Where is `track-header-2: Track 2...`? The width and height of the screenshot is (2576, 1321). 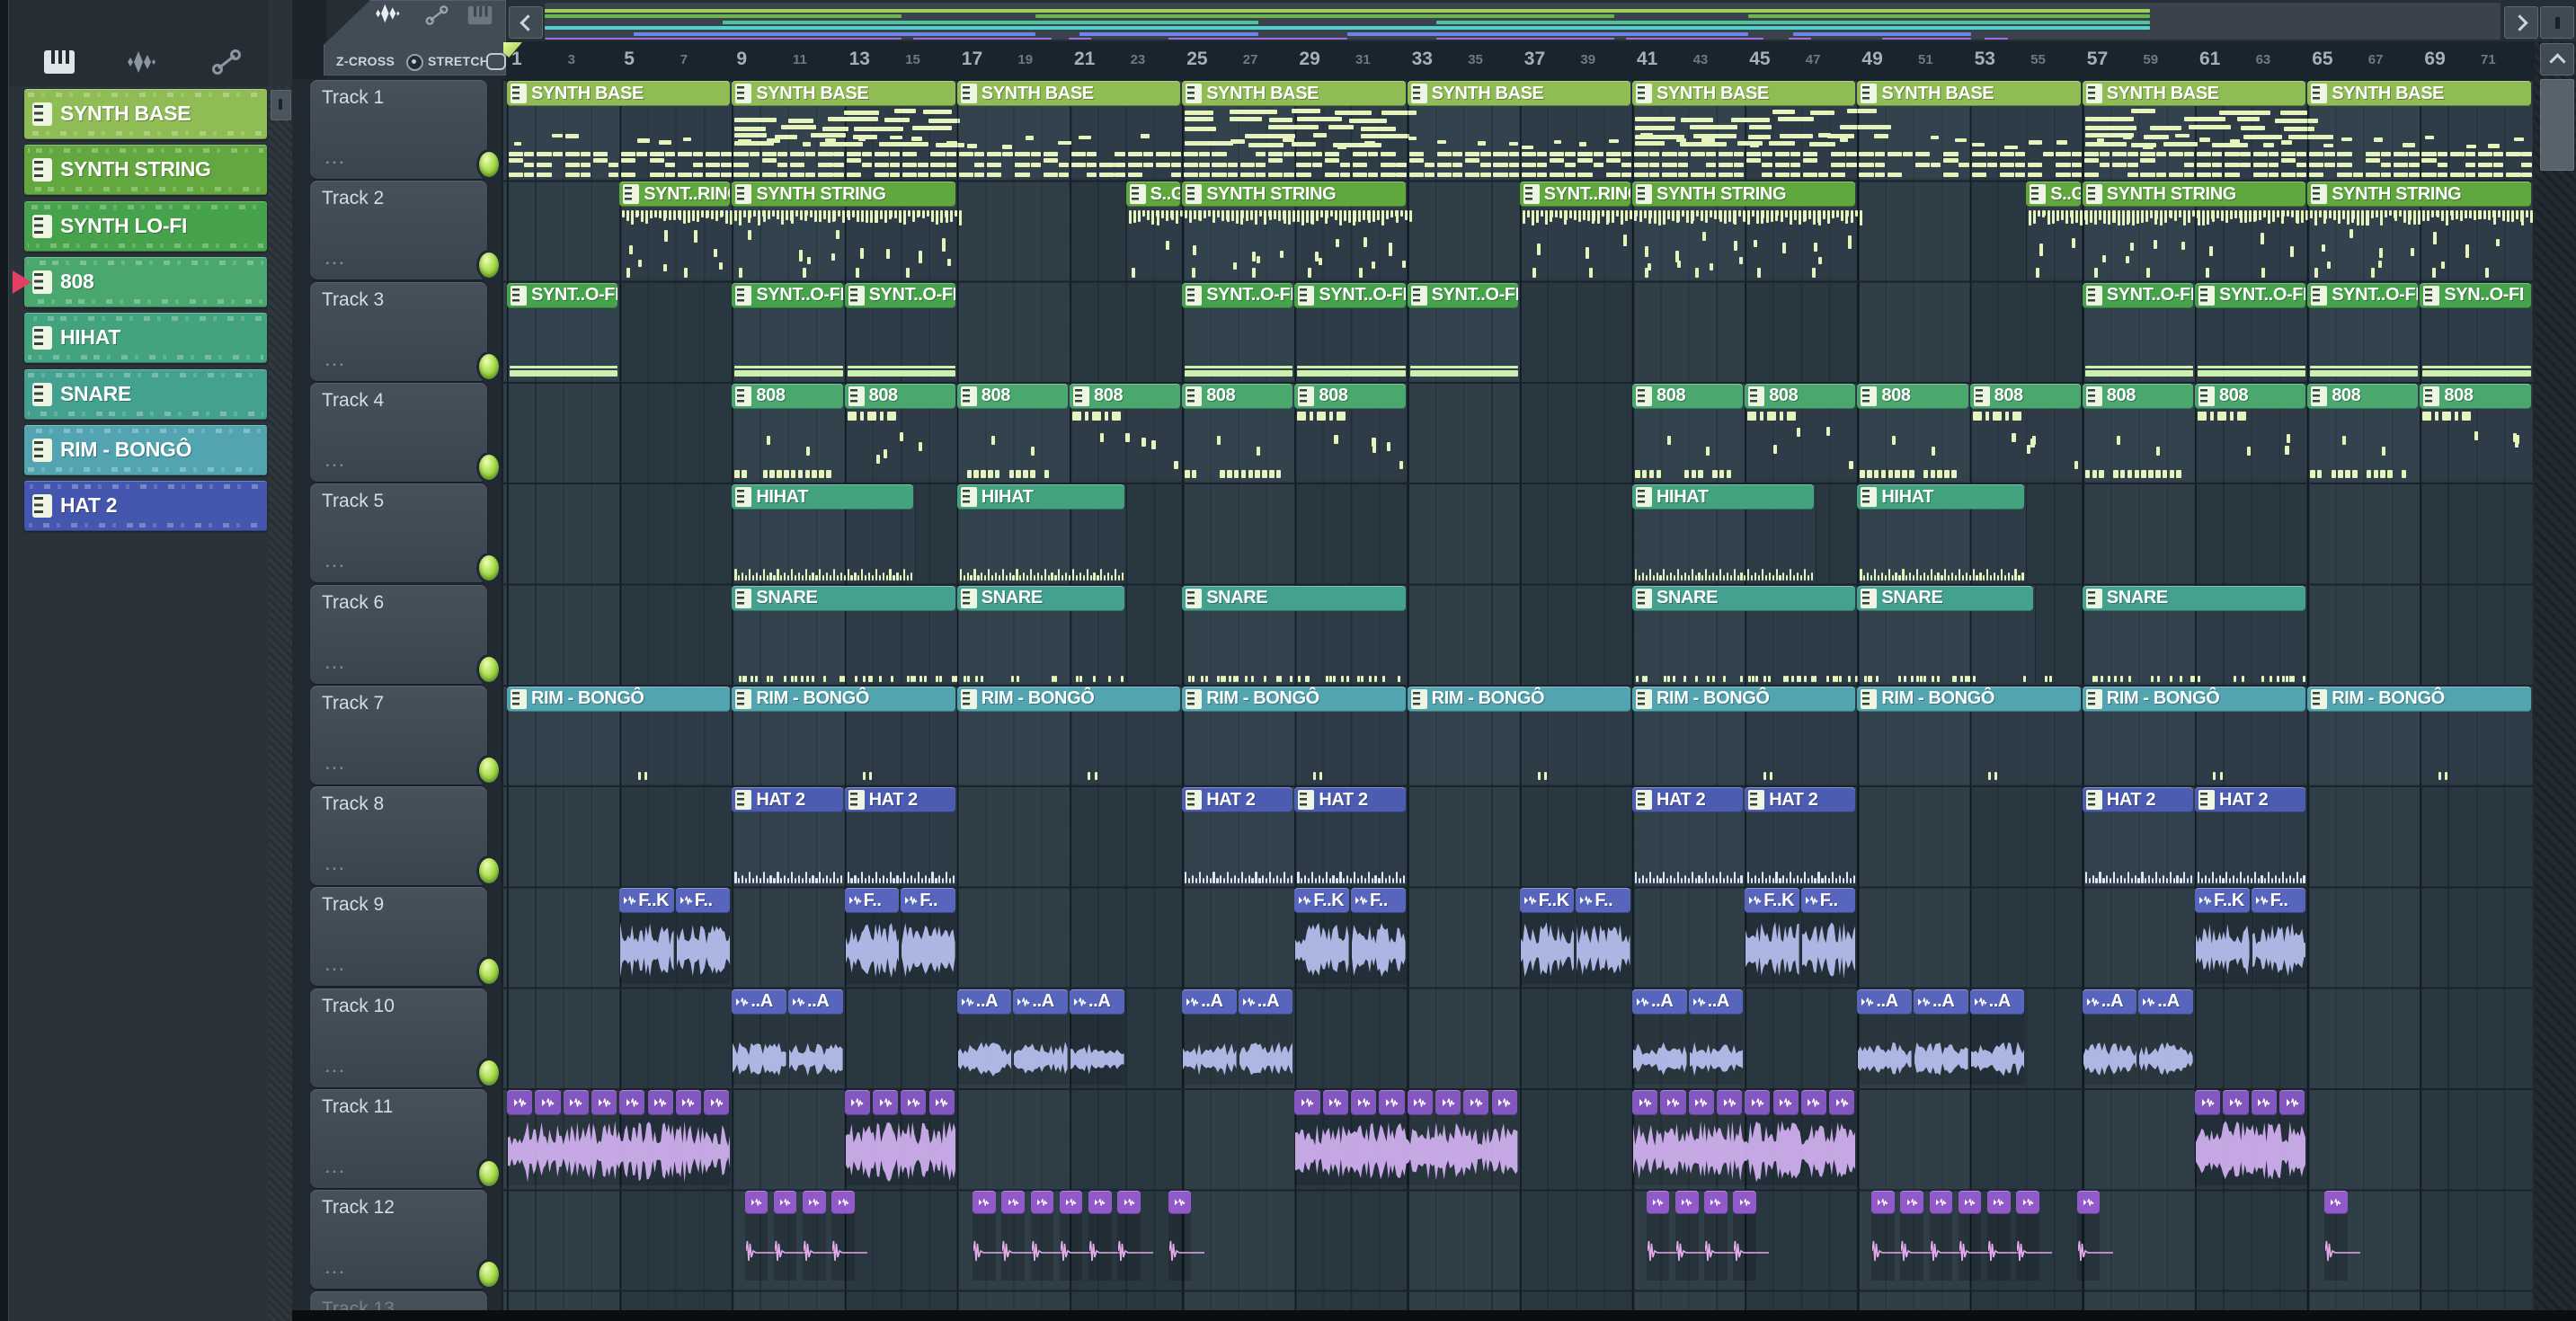
track-header-2: Track 2... is located at coordinates (404, 230).